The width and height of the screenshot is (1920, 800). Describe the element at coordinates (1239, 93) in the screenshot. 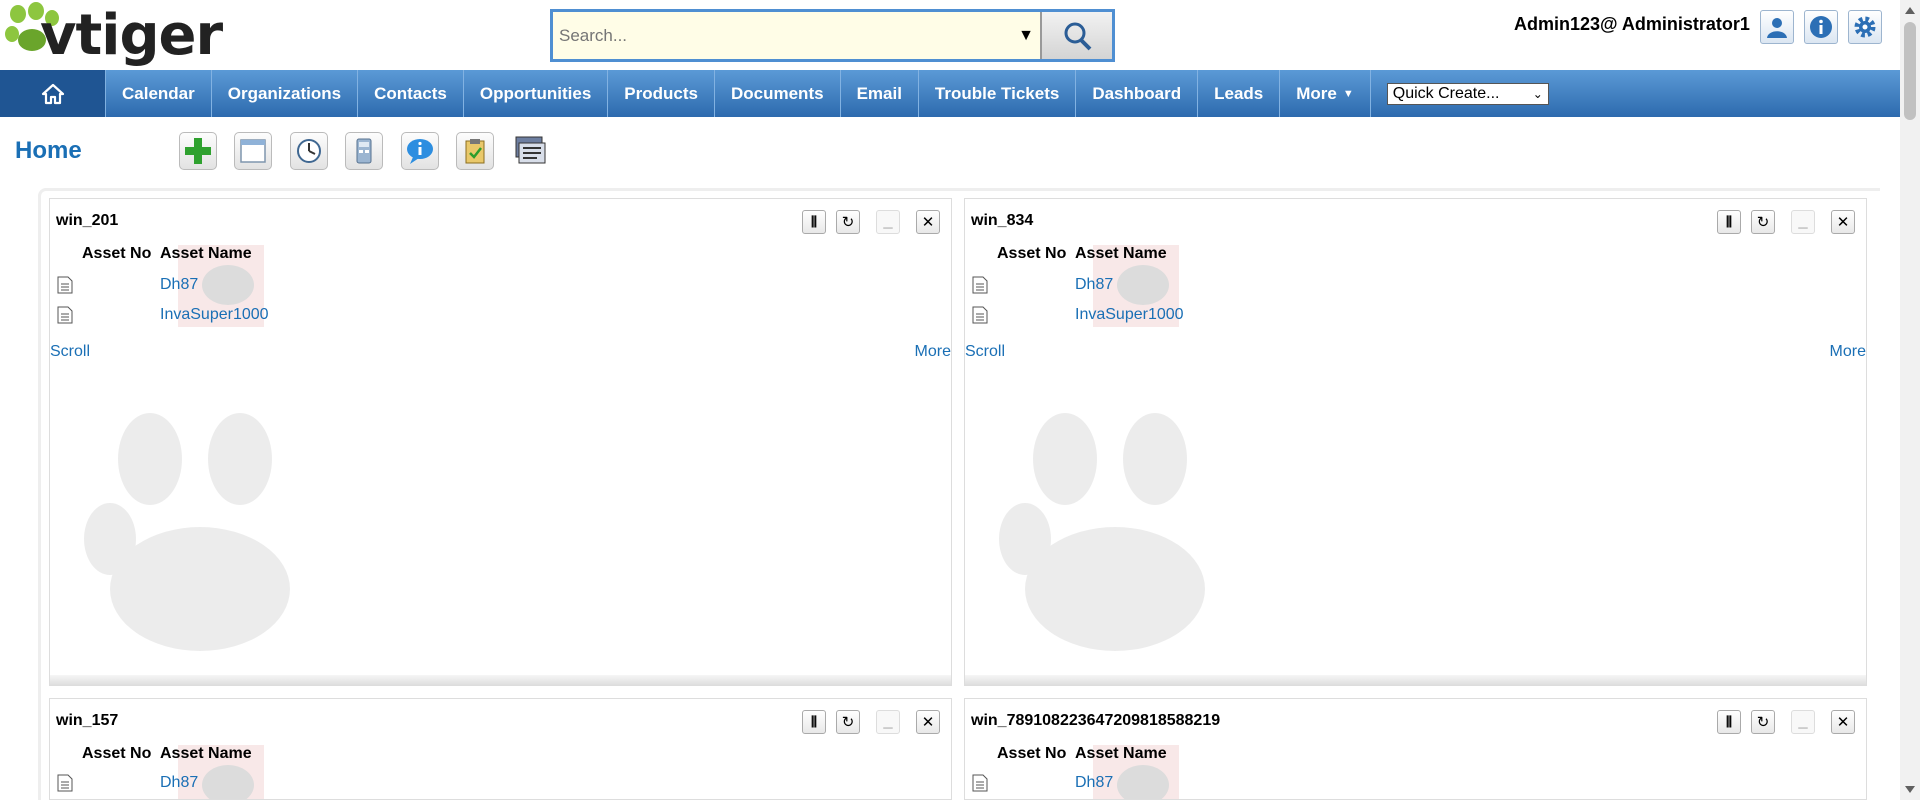

I see `nav-leads: Leads` at that location.